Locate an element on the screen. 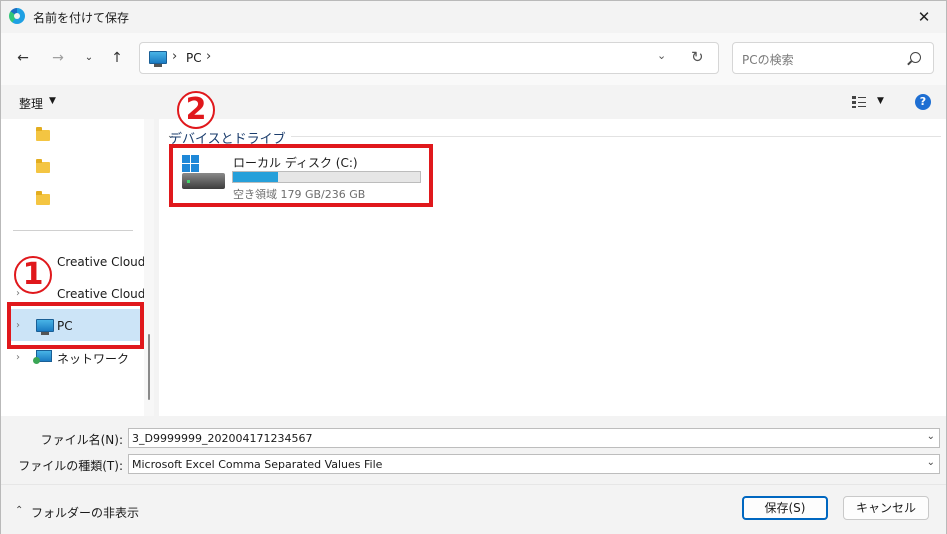 The width and height of the screenshot is (947, 534). recent-locations-button: ⌄ is located at coordinates (89, 58).